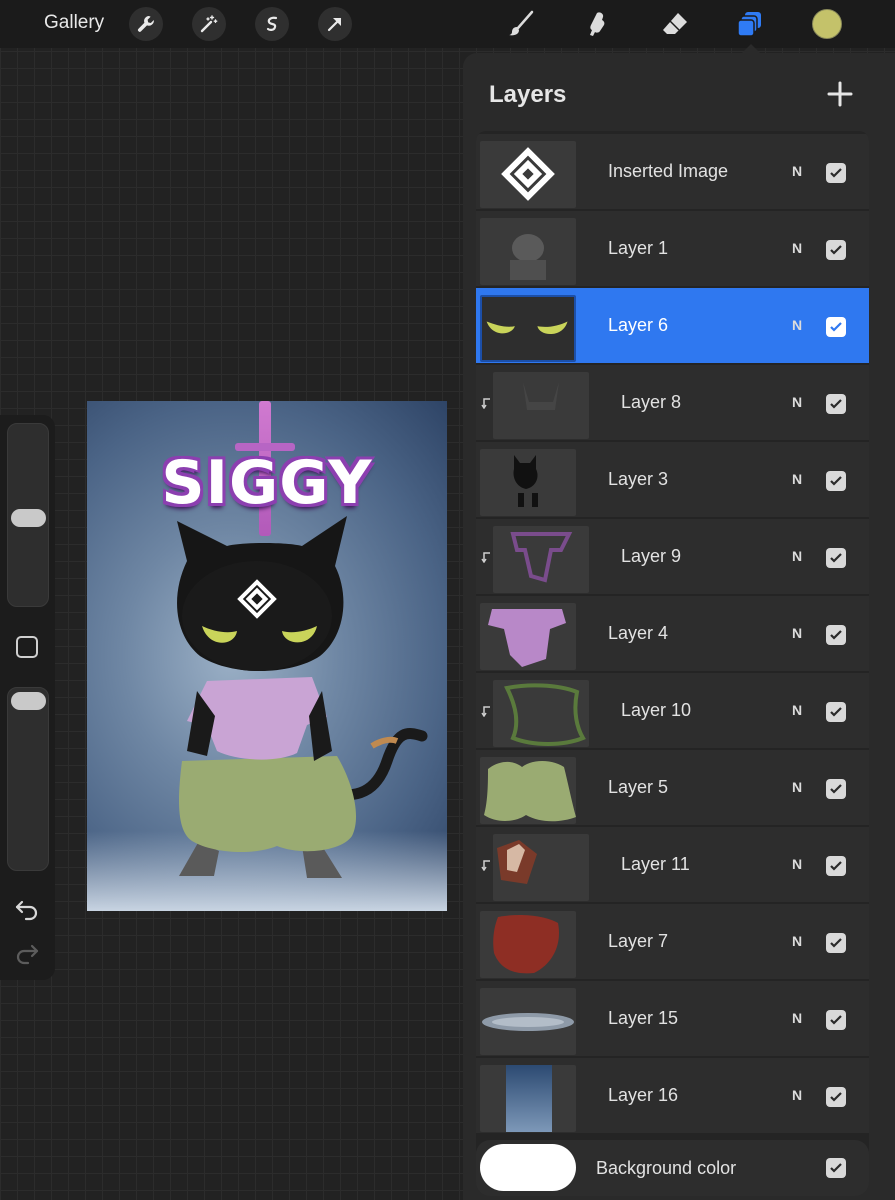 Image resolution: width=895 pixels, height=1200 pixels. What do you see at coordinates (638, 941) in the screenshot?
I see `layer-name: Layer 7` at bounding box center [638, 941].